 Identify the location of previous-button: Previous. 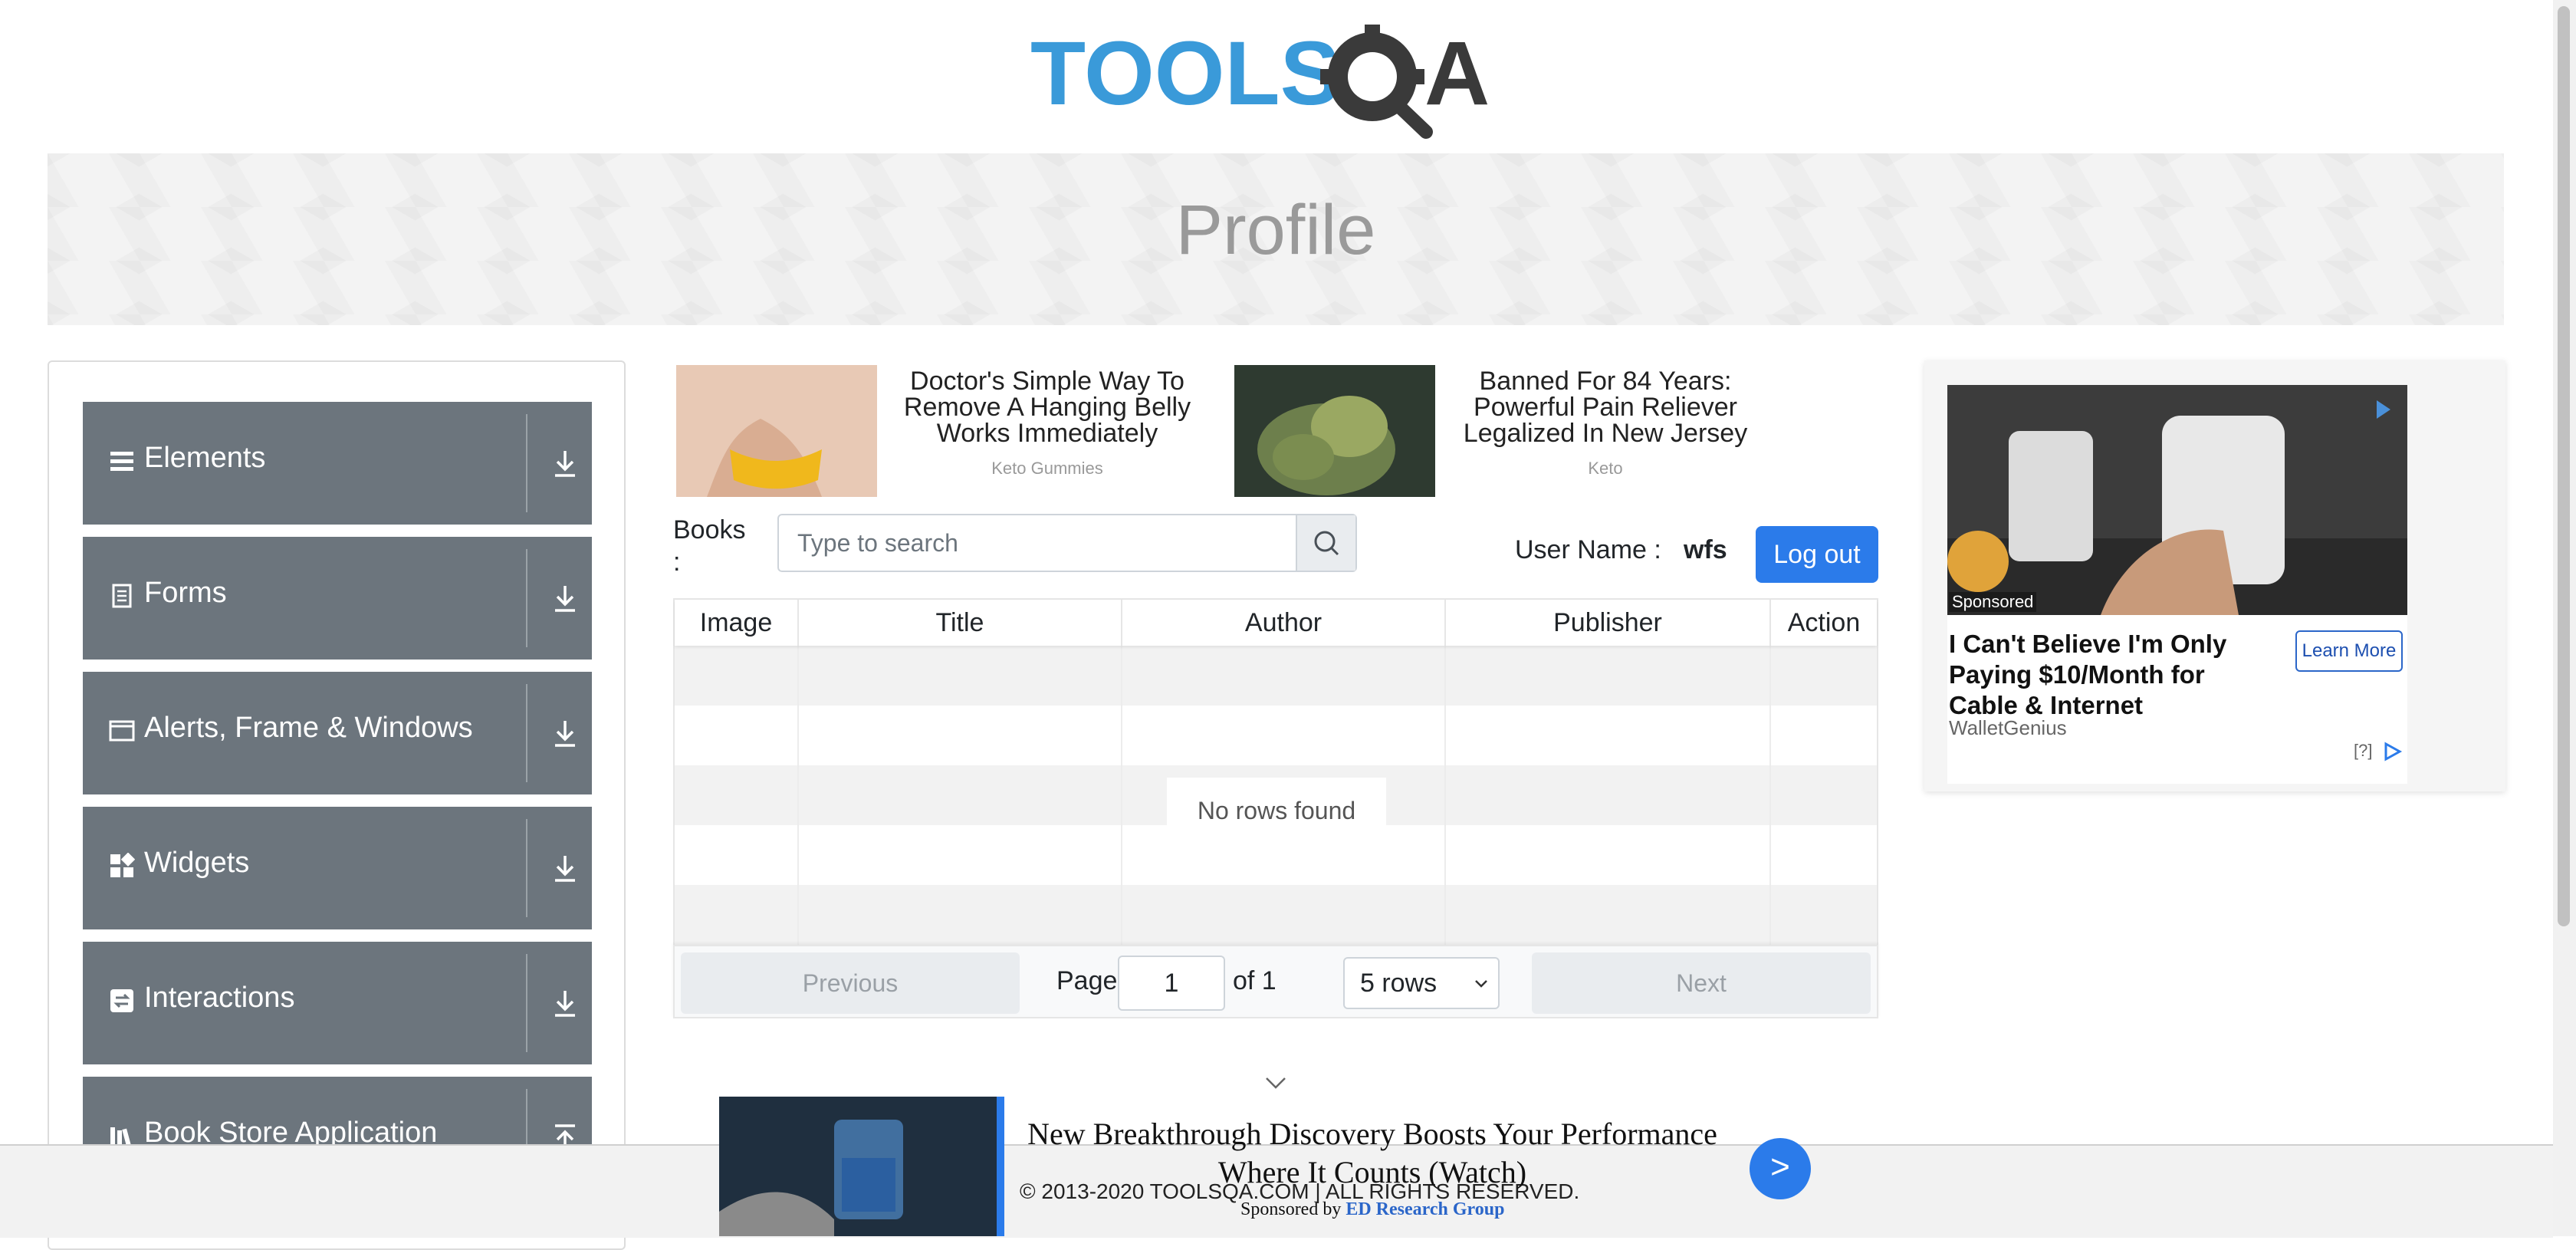
(850, 983).